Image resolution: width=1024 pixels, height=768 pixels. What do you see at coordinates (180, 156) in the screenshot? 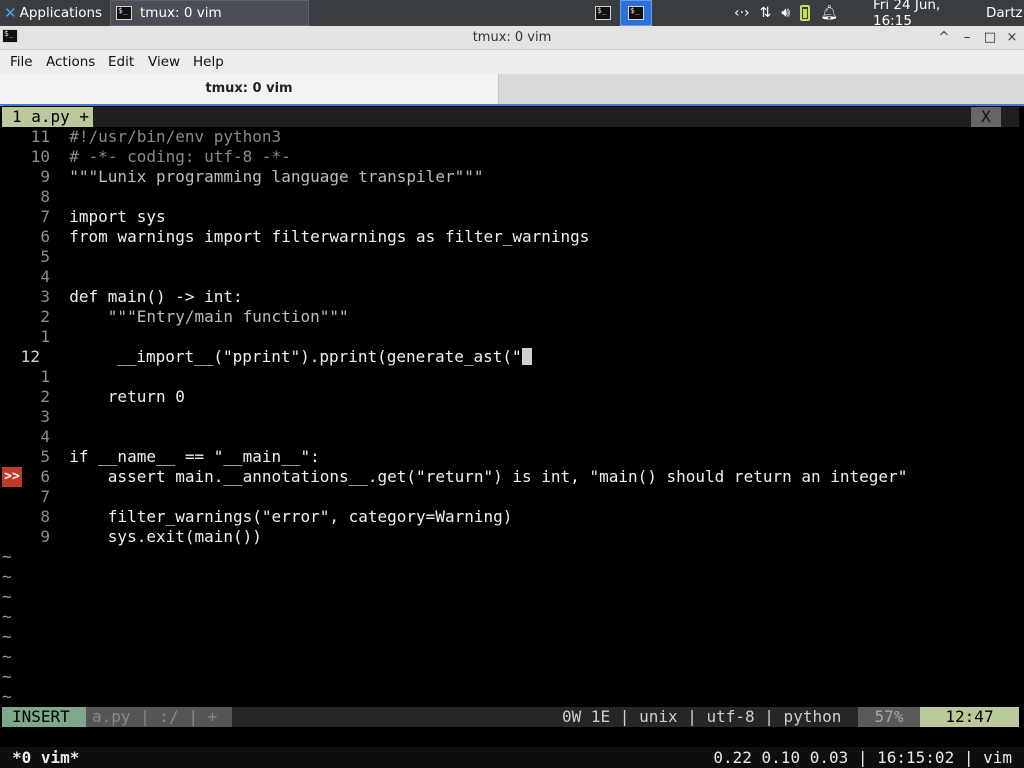
I see `code-text: # -*- coding: utf-8 -*-` at bounding box center [180, 156].